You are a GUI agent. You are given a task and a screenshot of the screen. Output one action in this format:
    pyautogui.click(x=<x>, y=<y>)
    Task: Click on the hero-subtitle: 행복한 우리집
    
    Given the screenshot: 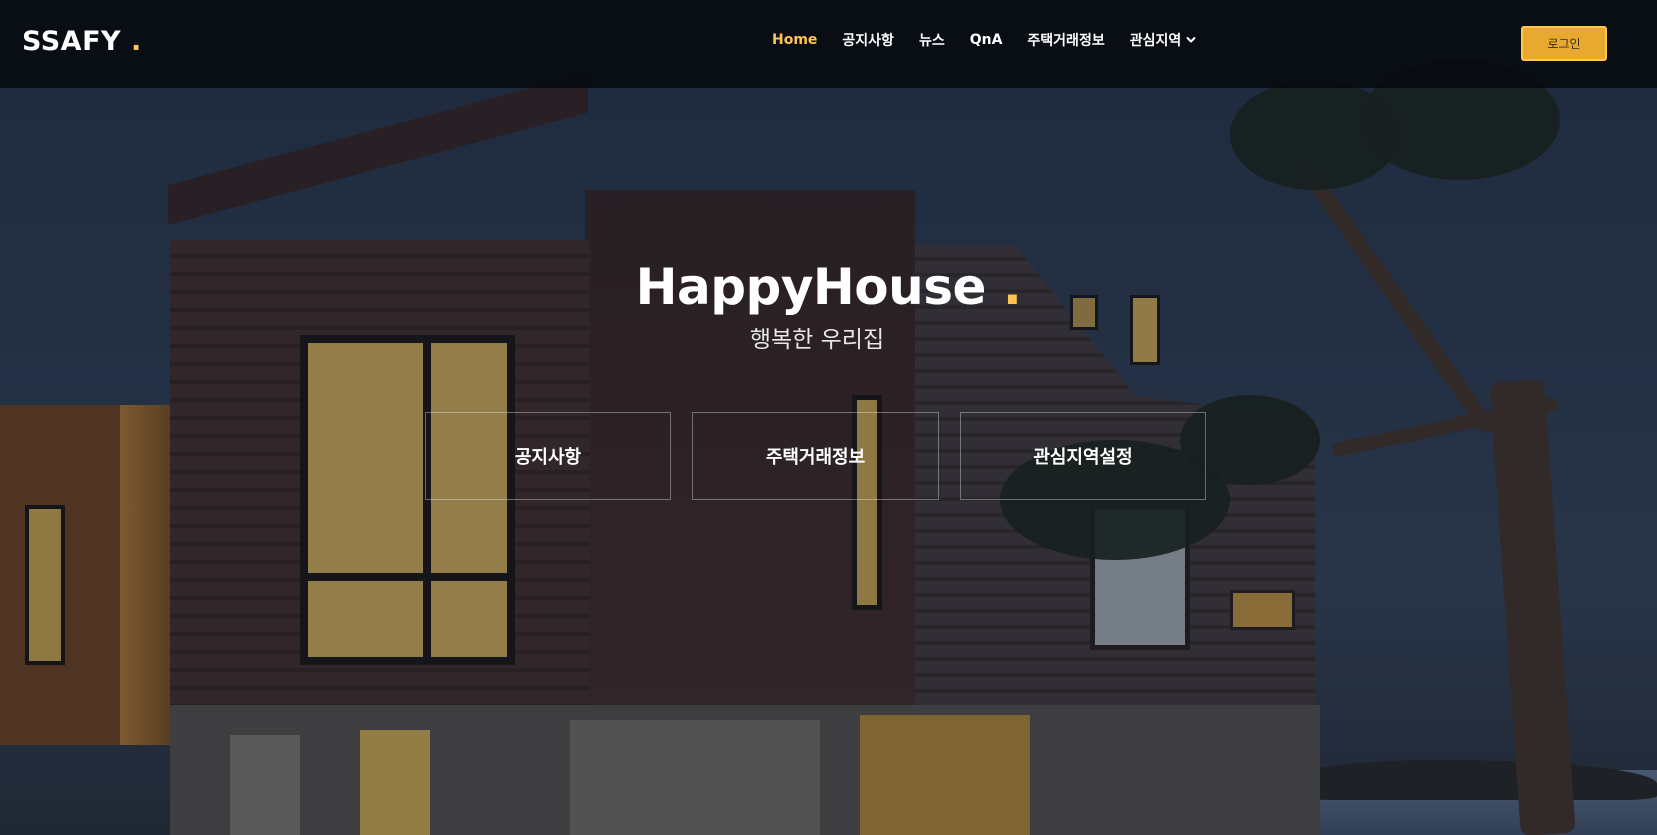 What is the action you would take?
    pyautogui.click(x=817, y=340)
    